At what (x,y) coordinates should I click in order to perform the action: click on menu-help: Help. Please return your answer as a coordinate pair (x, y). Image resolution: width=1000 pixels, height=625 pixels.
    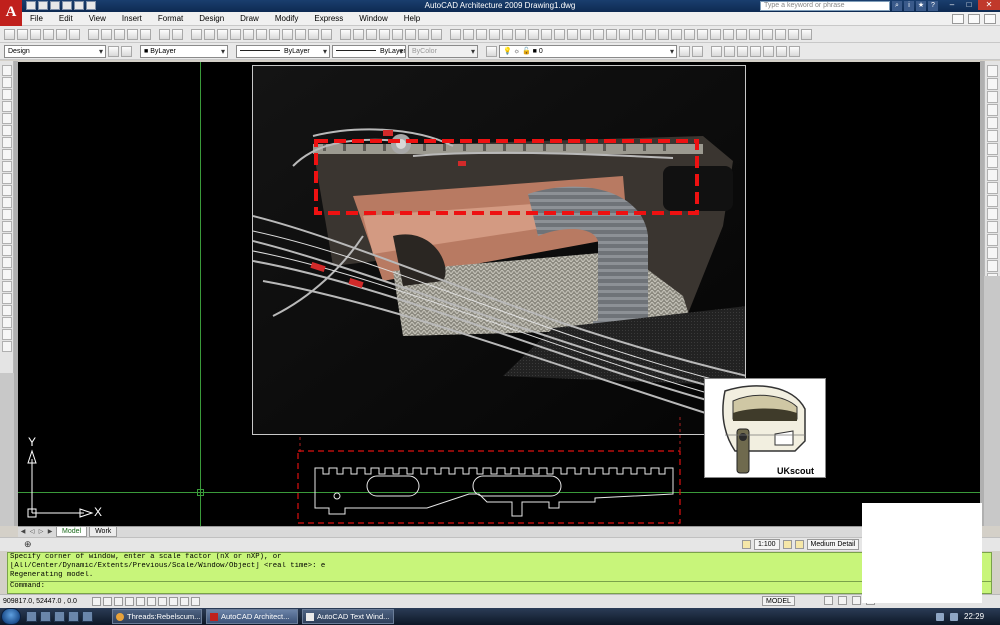
    Looking at the image, I should click on (412, 19).